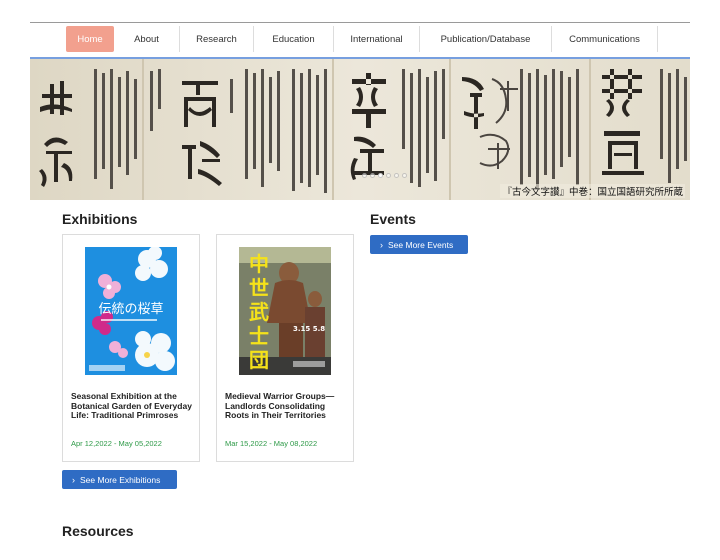 The height and width of the screenshot is (560, 720). I want to click on nav-item-home: Home, so click(90, 39).